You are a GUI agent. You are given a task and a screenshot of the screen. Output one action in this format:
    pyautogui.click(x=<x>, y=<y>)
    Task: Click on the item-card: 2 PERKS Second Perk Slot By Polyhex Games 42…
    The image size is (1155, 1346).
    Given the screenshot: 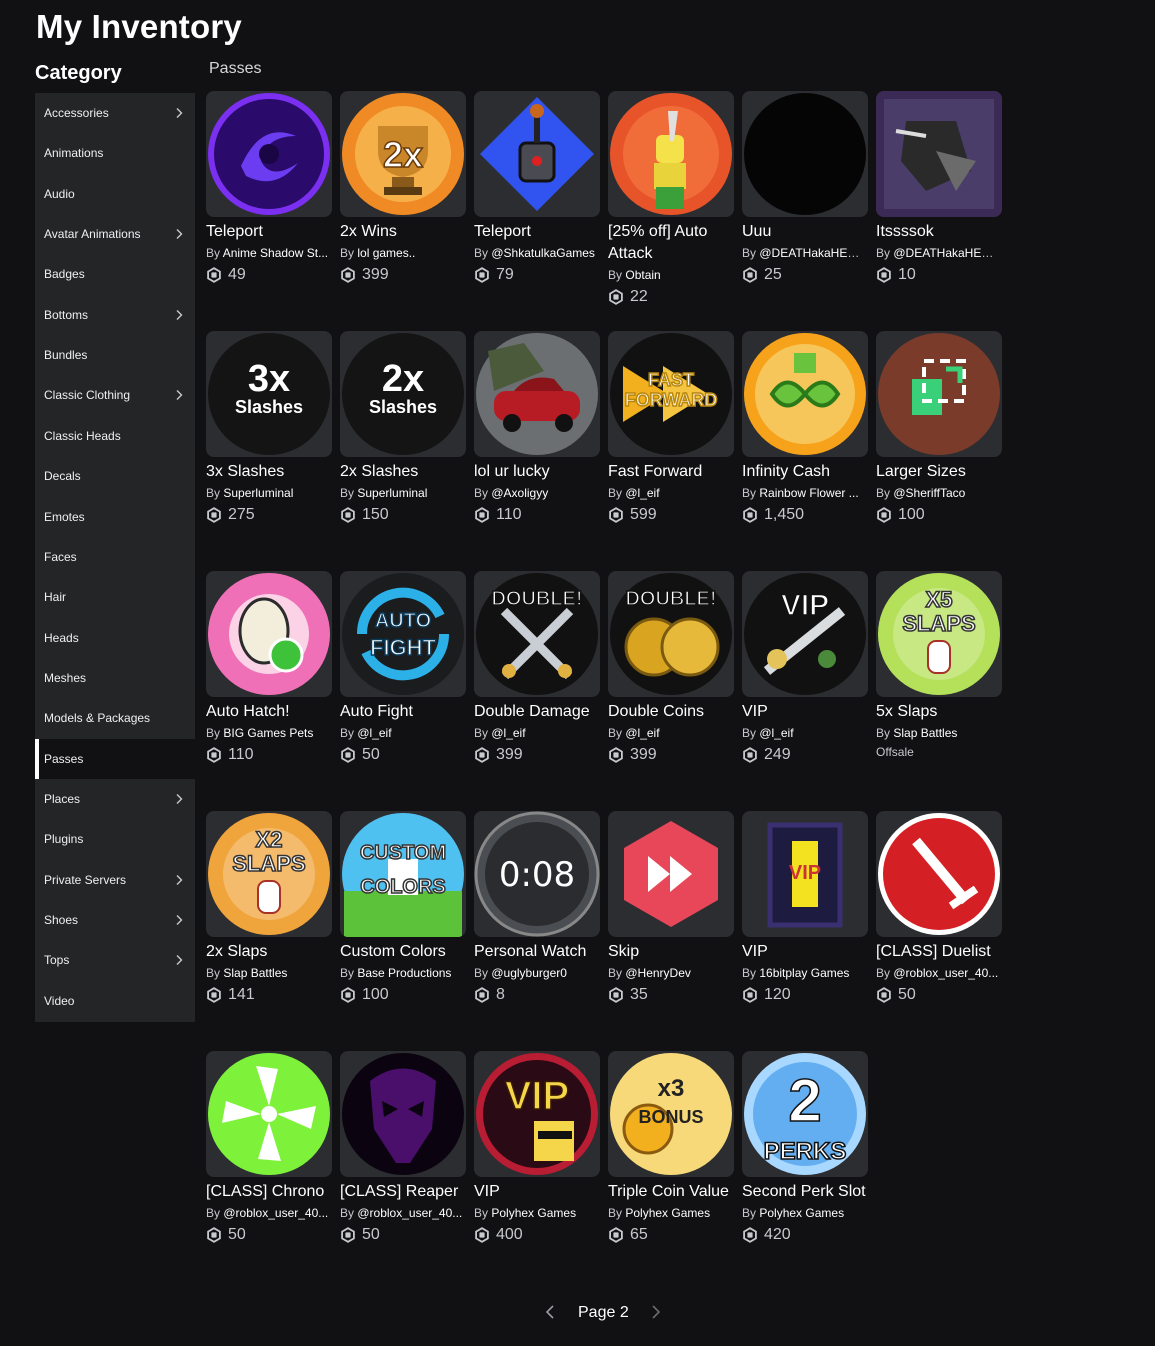 What is the action you would take?
    pyautogui.click(x=805, y=1148)
    